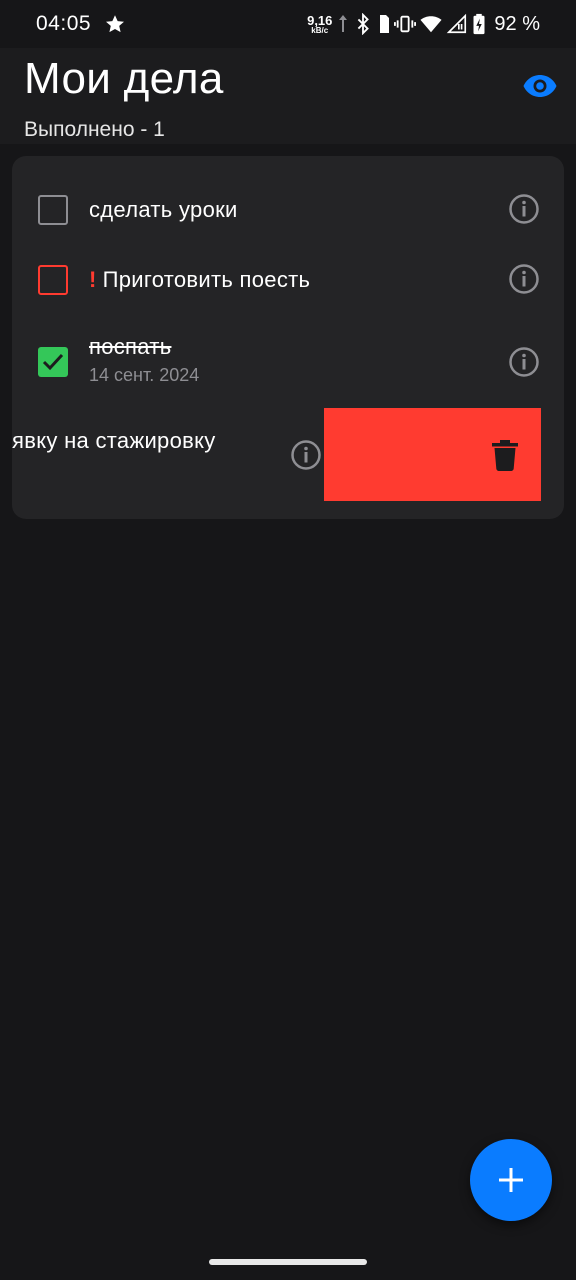  Describe the element at coordinates (320, 20) in the screenshot. I see `network-speed-value: 9,16` at that location.